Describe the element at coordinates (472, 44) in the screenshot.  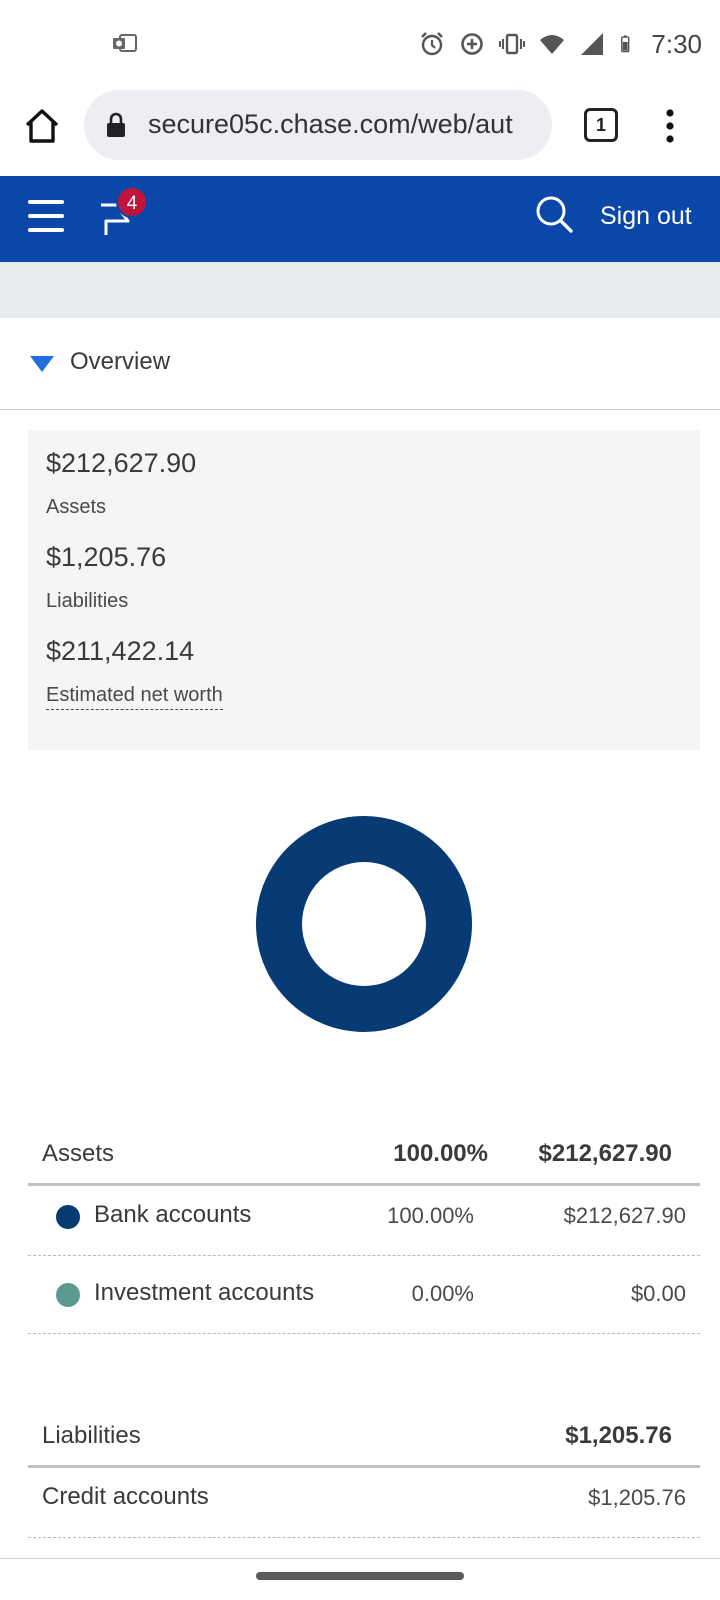
I see `data-saver-icon` at that location.